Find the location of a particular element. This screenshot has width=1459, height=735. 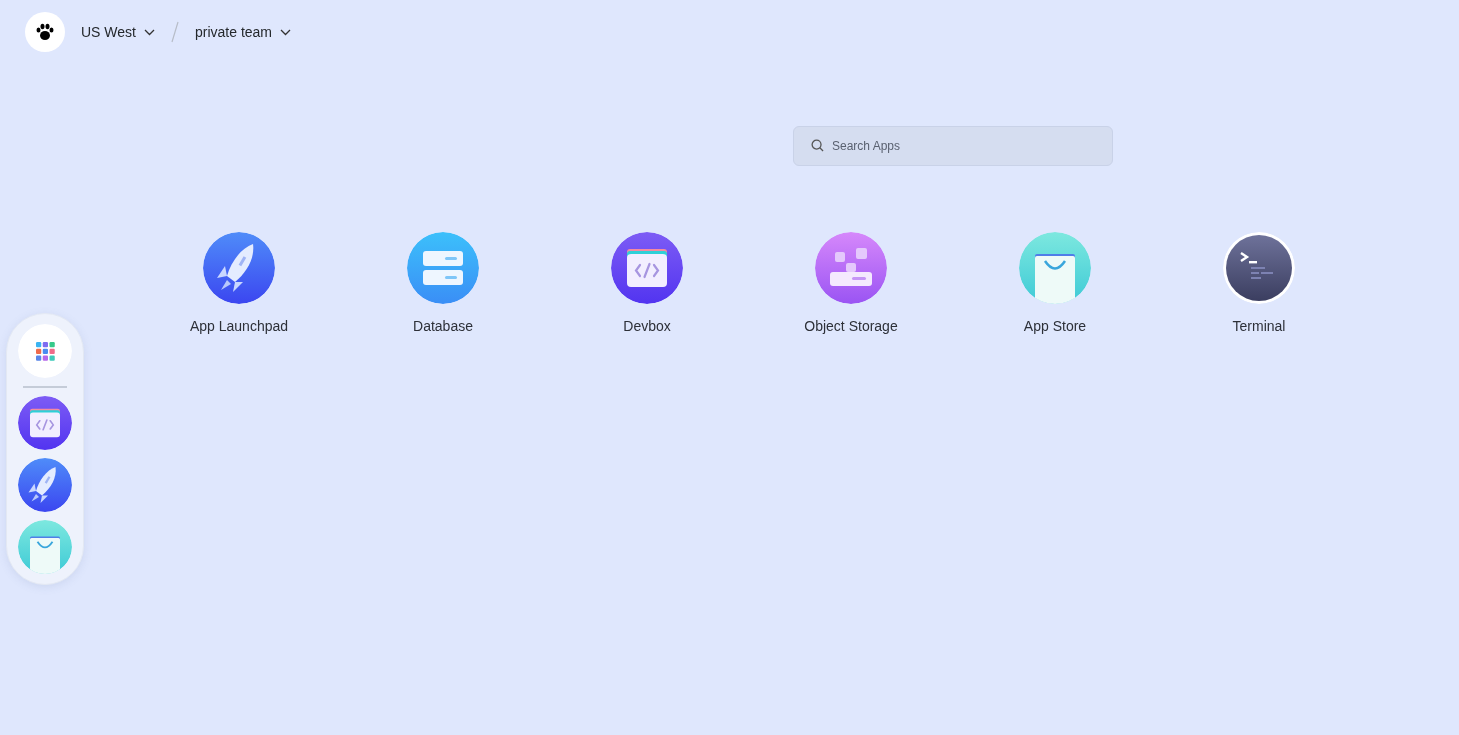

app-tile: Devbox is located at coordinates (647, 284).